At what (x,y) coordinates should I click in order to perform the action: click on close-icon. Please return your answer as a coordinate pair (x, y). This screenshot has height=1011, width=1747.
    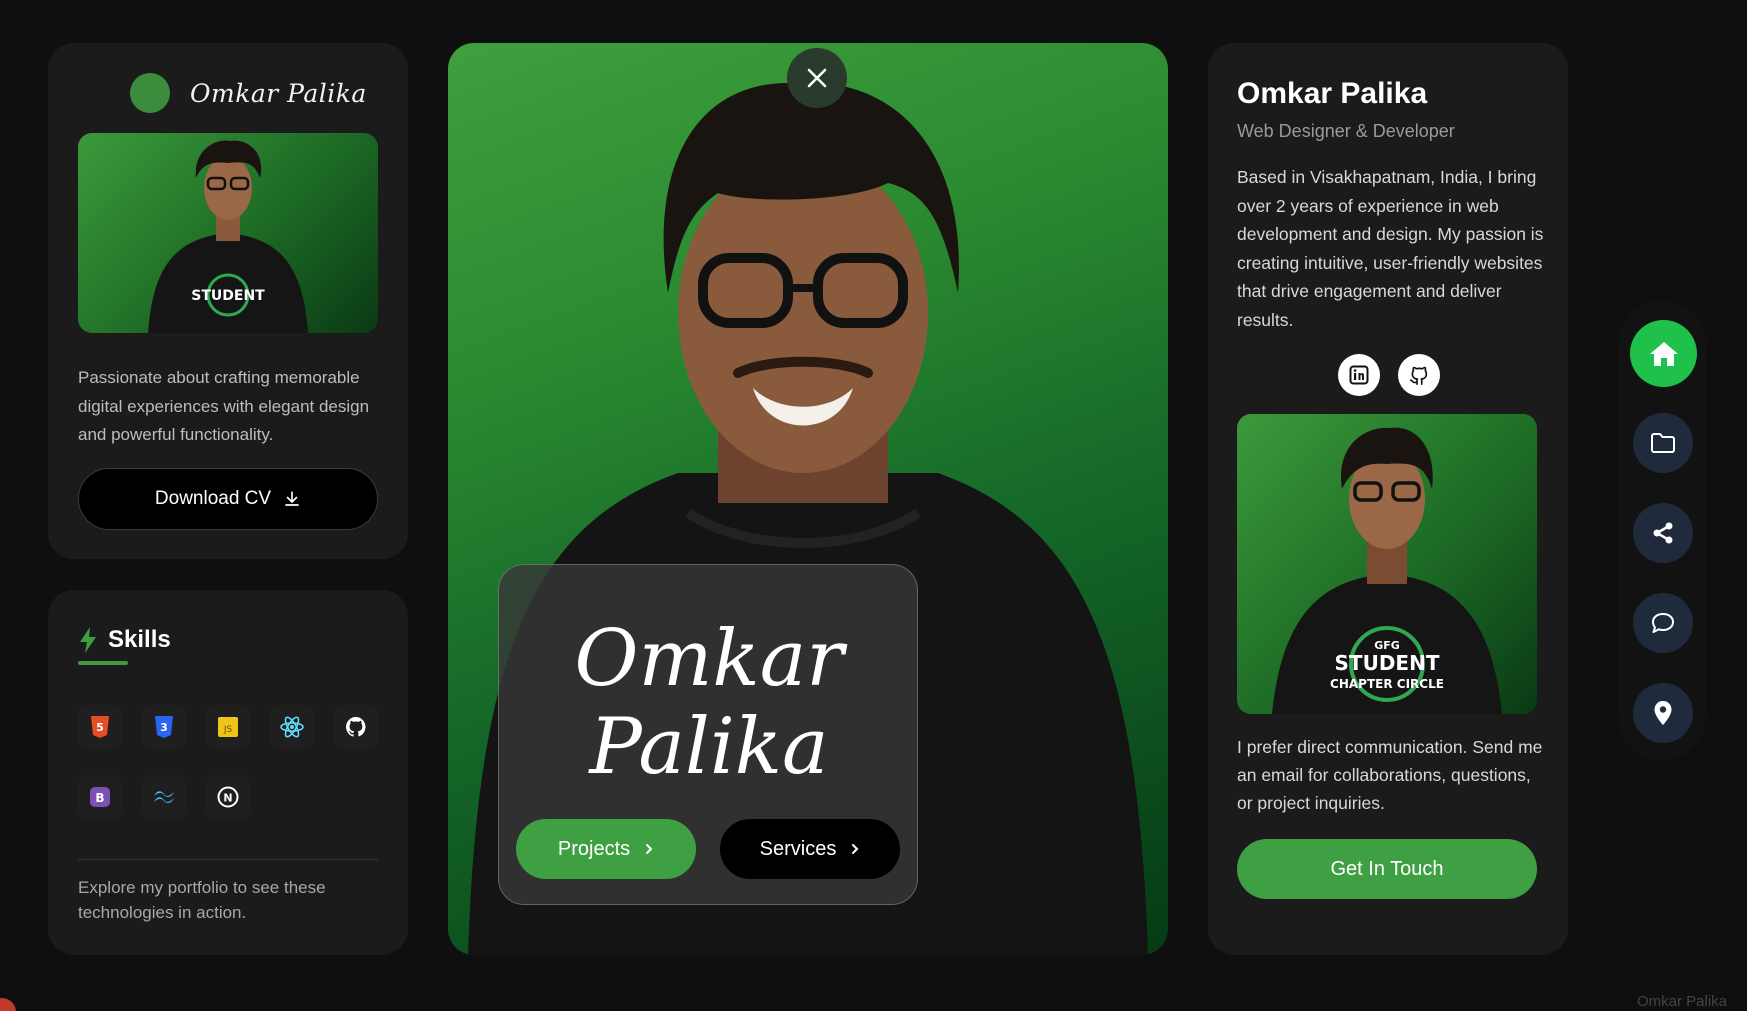
    Looking at the image, I should click on (817, 78).